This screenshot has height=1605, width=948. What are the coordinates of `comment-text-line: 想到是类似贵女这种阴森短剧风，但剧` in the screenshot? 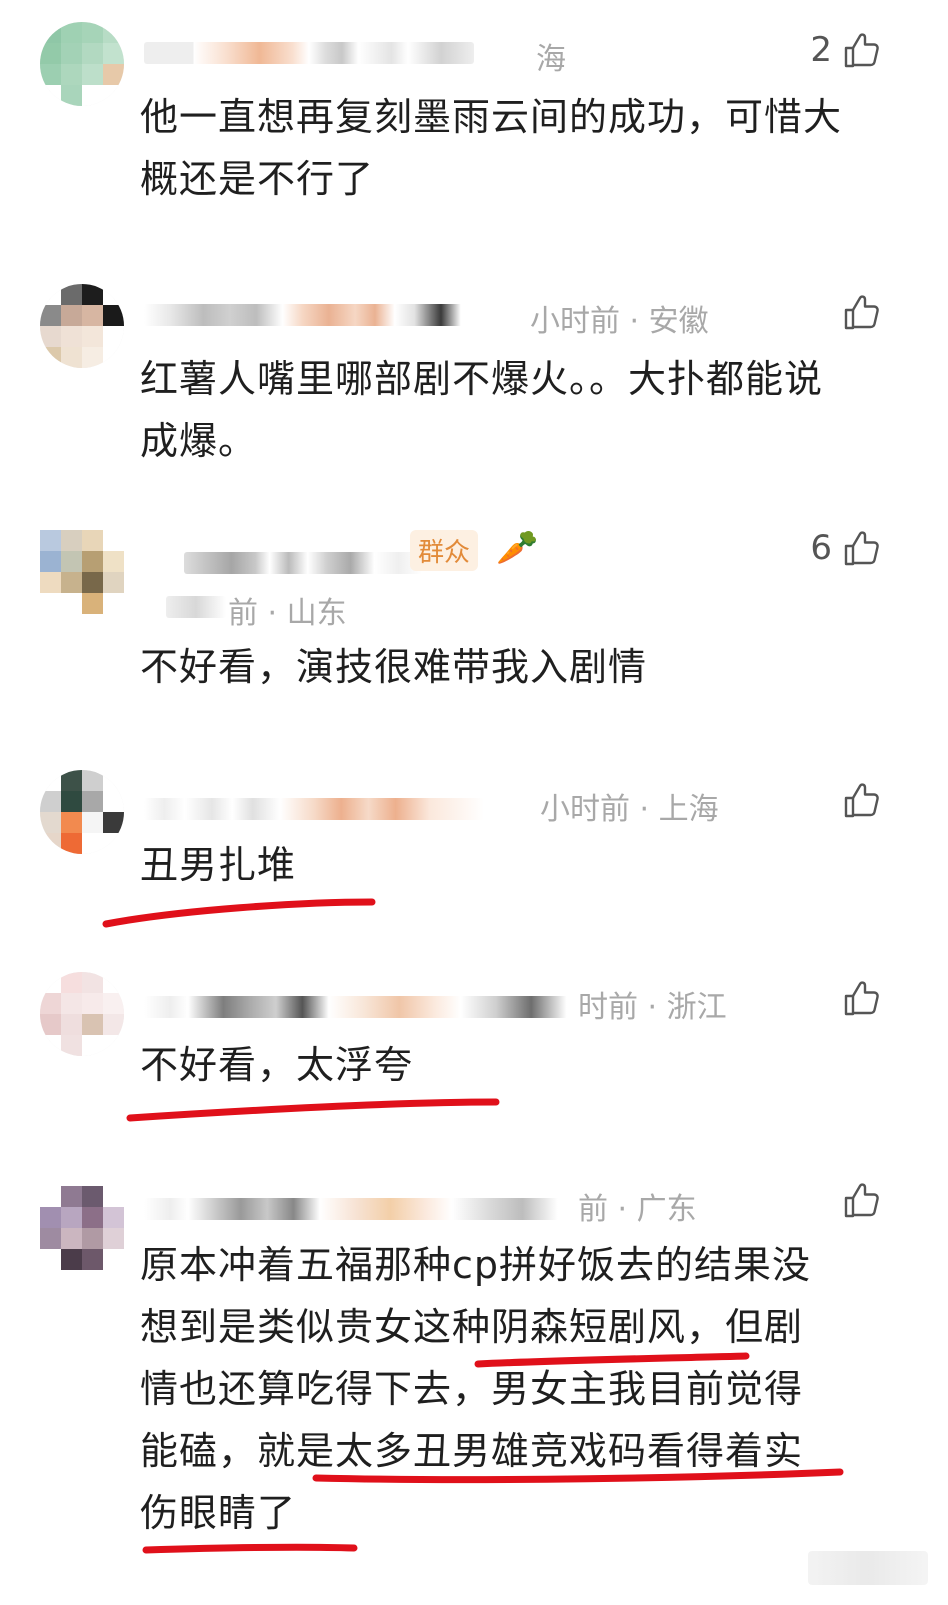 It's located at (472, 1327).